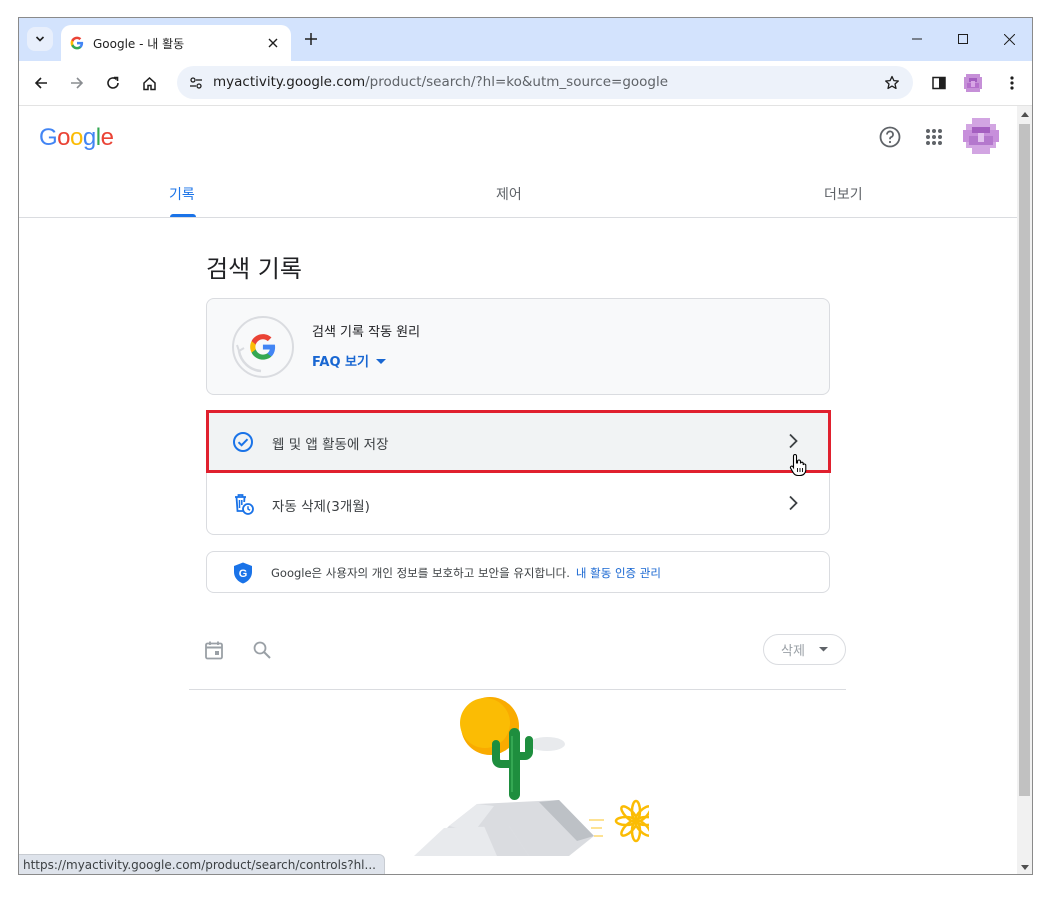 Image resolution: width=1053 pixels, height=897 pixels. What do you see at coordinates (518, 217) in the screenshot?
I see `nav-divider` at bounding box center [518, 217].